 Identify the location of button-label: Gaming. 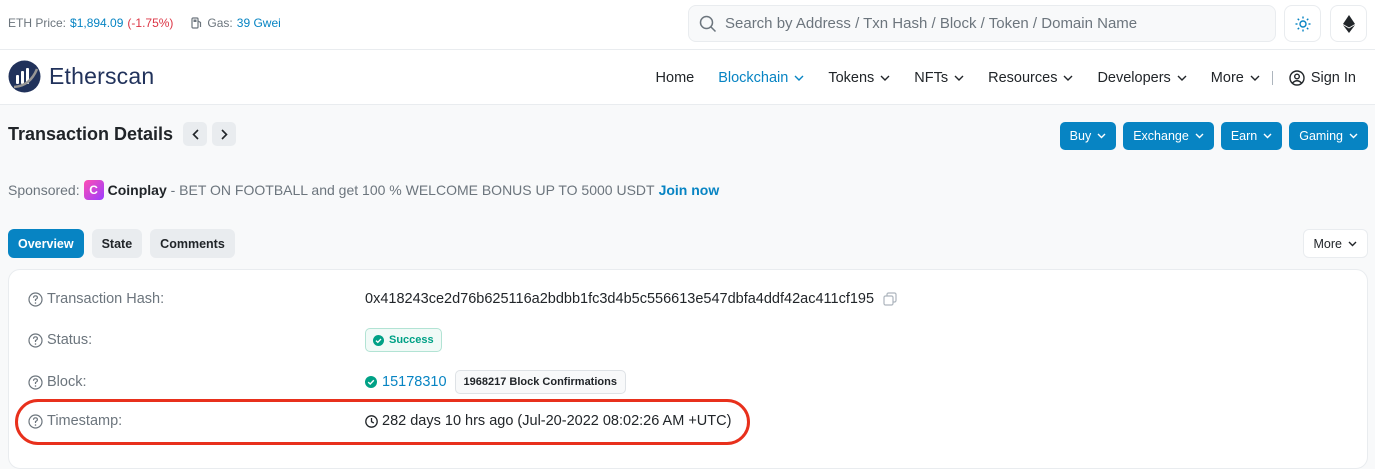
(1321, 136).